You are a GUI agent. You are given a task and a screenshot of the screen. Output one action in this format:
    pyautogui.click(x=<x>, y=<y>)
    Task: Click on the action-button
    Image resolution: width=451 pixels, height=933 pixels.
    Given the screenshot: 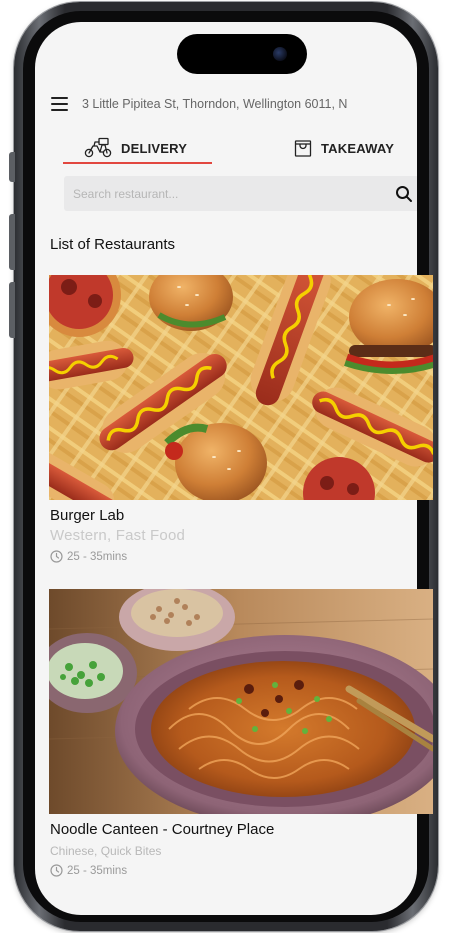 What is the action you would take?
    pyautogui.click(x=12, y=167)
    